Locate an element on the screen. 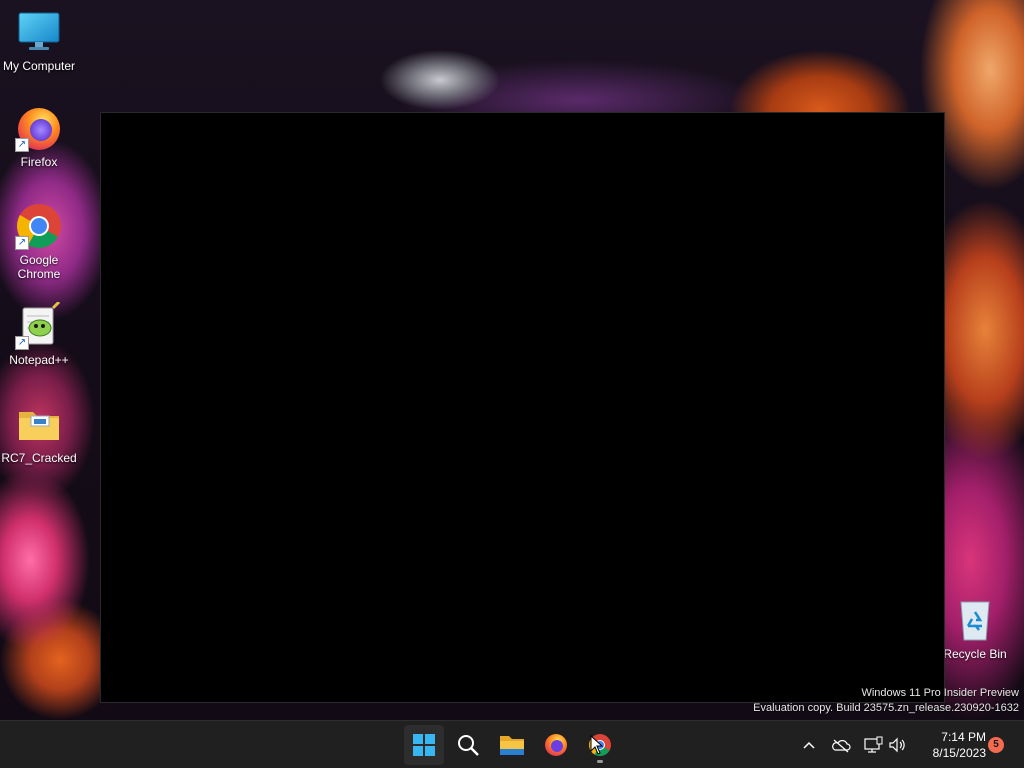 This screenshot has height=770, width=1024. start-button is located at coordinates (424, 745).